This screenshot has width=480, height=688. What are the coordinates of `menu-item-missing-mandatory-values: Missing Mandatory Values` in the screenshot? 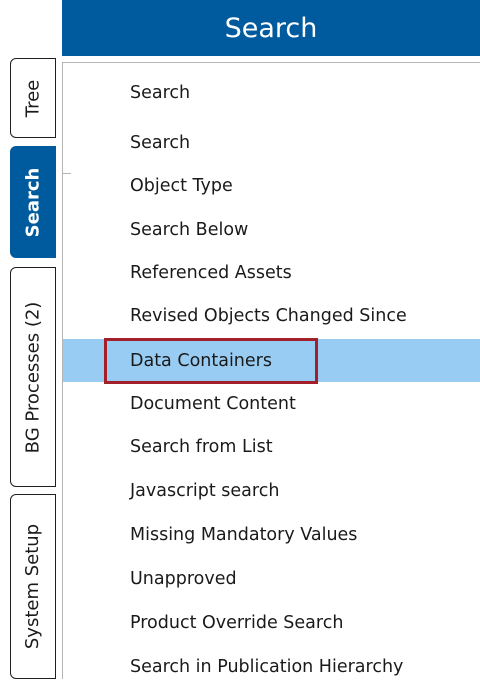 It's located at (271, 534).